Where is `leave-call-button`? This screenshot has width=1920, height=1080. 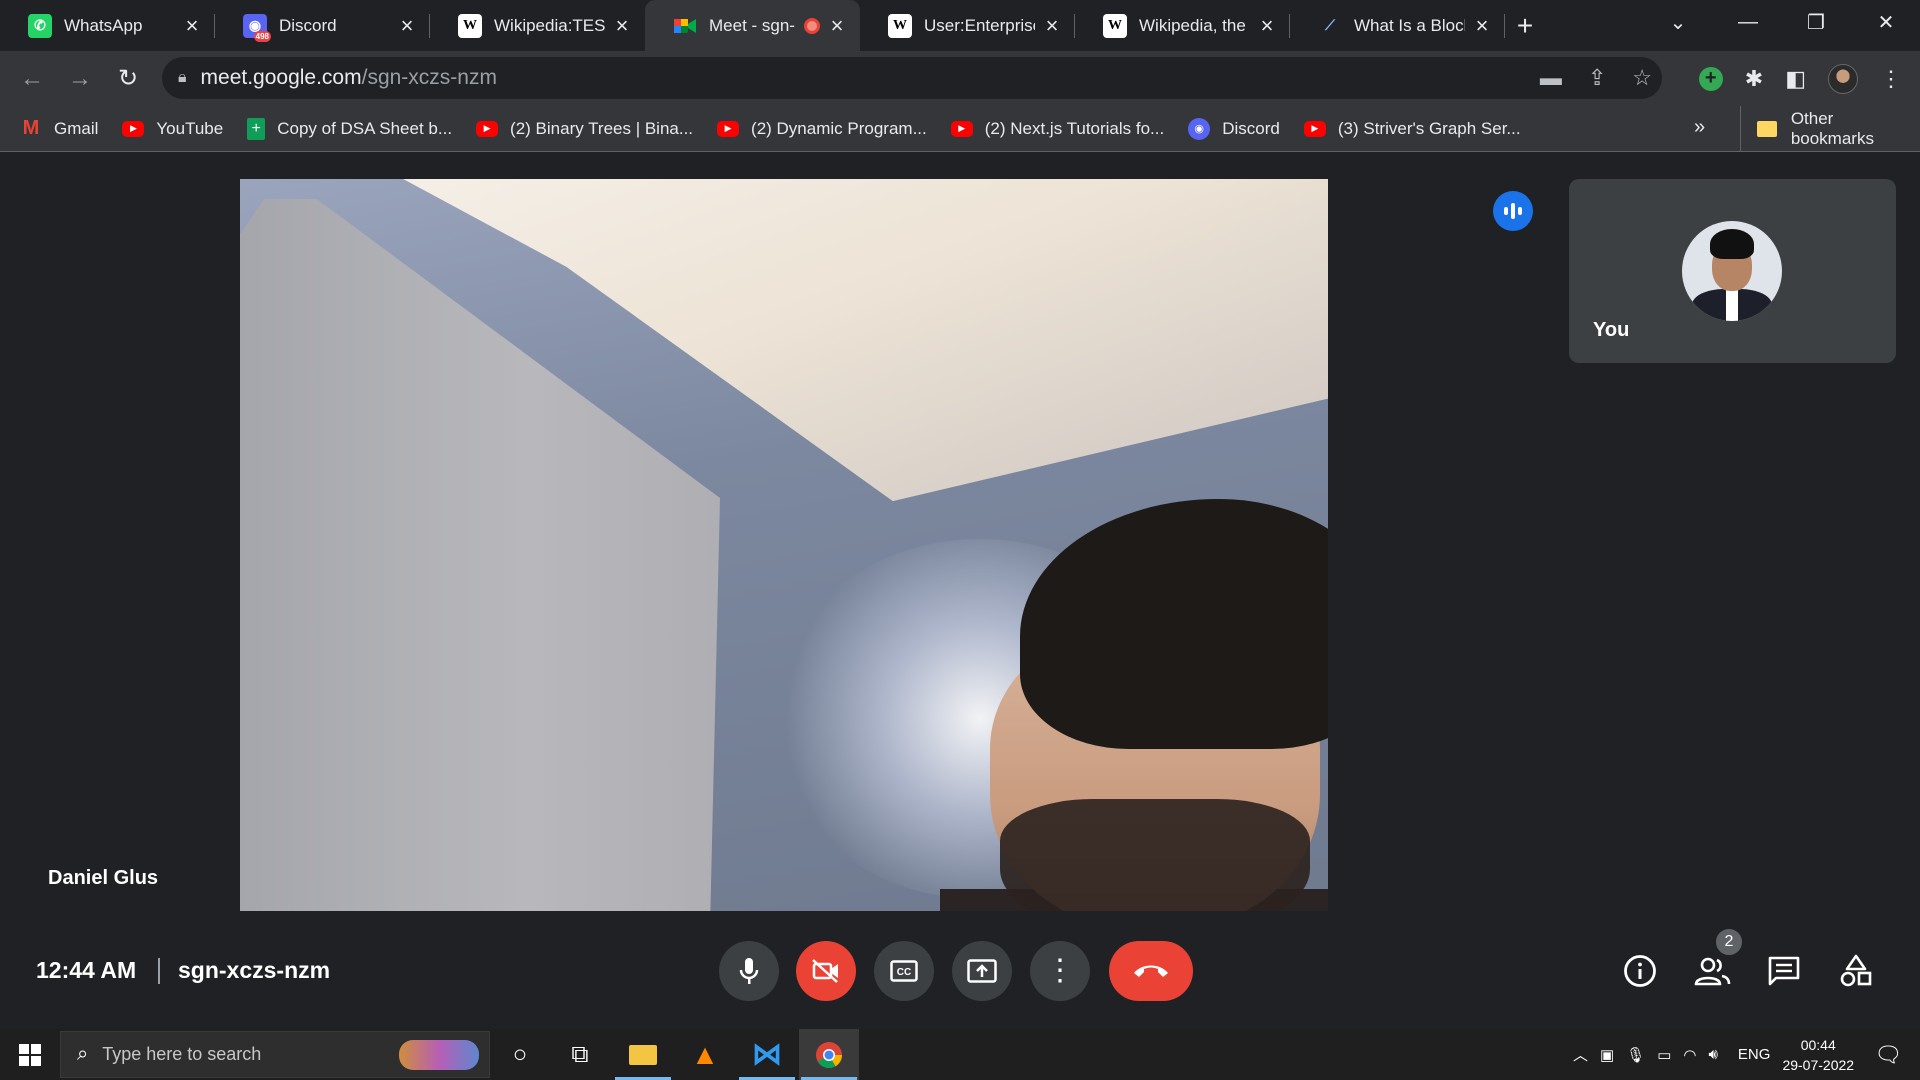
leave-call-button is located at coordinates (1151, 971).